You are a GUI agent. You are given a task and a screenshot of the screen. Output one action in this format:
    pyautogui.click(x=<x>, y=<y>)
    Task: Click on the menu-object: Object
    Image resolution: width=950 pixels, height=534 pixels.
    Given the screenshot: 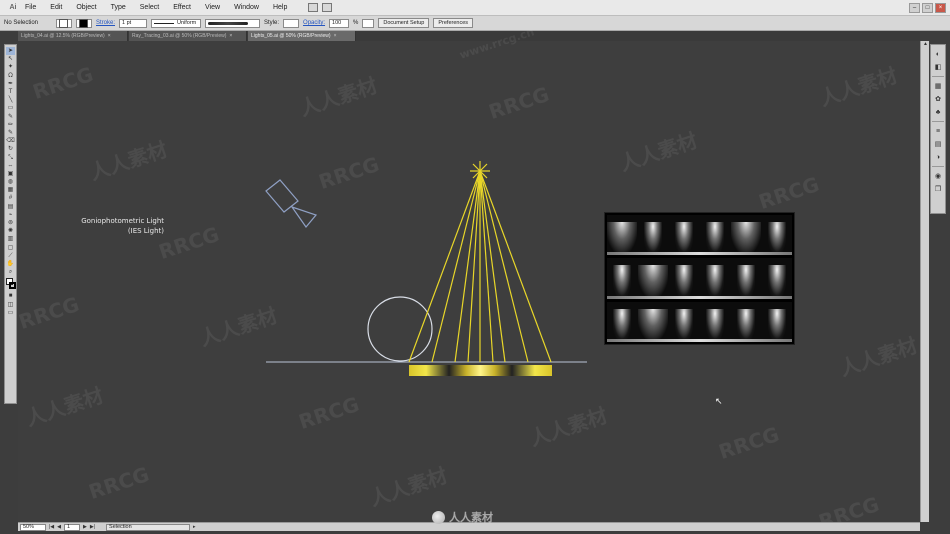 What is the action you would take?
    pyautogui.click(x=86, y=7)
    